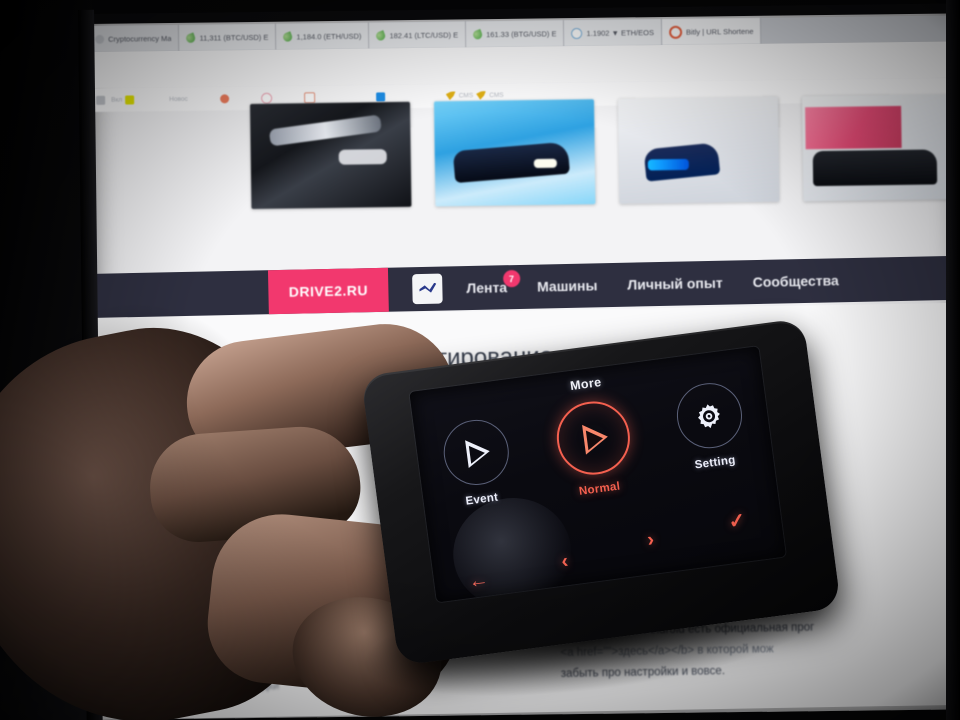 The width and height of the screenshot is (960, 720). I want to click on tab-title: 1,184.0 (ETH/USD), so click(329, 36).